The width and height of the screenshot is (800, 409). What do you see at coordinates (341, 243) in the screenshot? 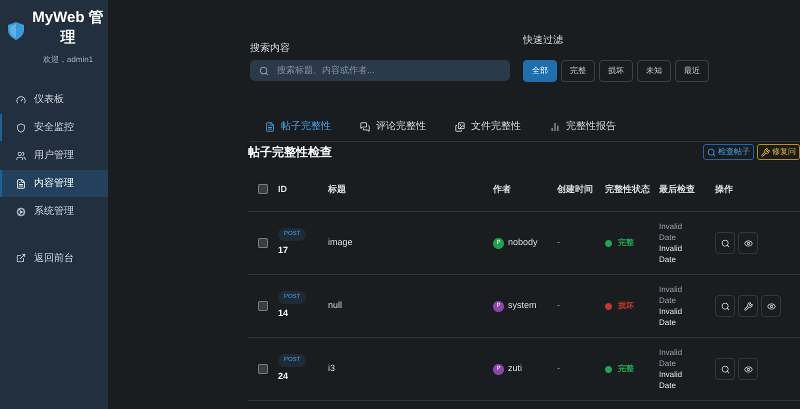
I see `post-title: image` at bounding box center [341, 243].